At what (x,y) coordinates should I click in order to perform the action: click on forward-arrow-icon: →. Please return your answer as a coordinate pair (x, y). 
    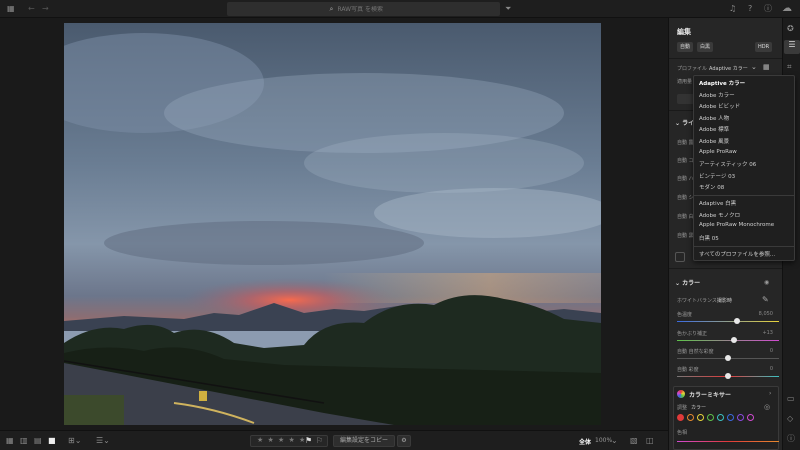
    Looking at the image, I should click on (45, 9).